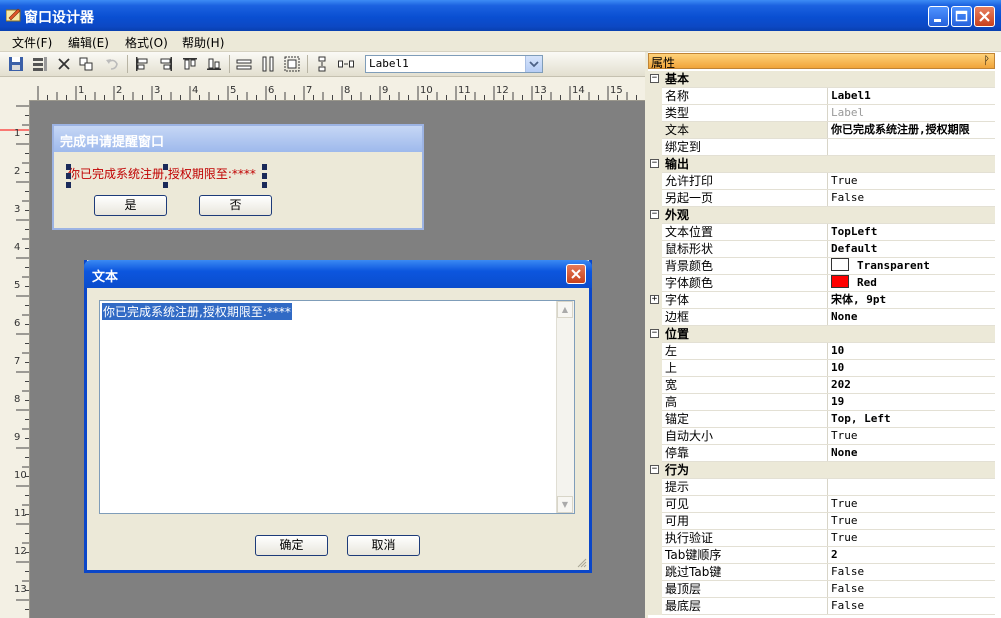  Describe the element at coordinates (821, 487) in the screenshot. I see `property-row: 提示` at that location.